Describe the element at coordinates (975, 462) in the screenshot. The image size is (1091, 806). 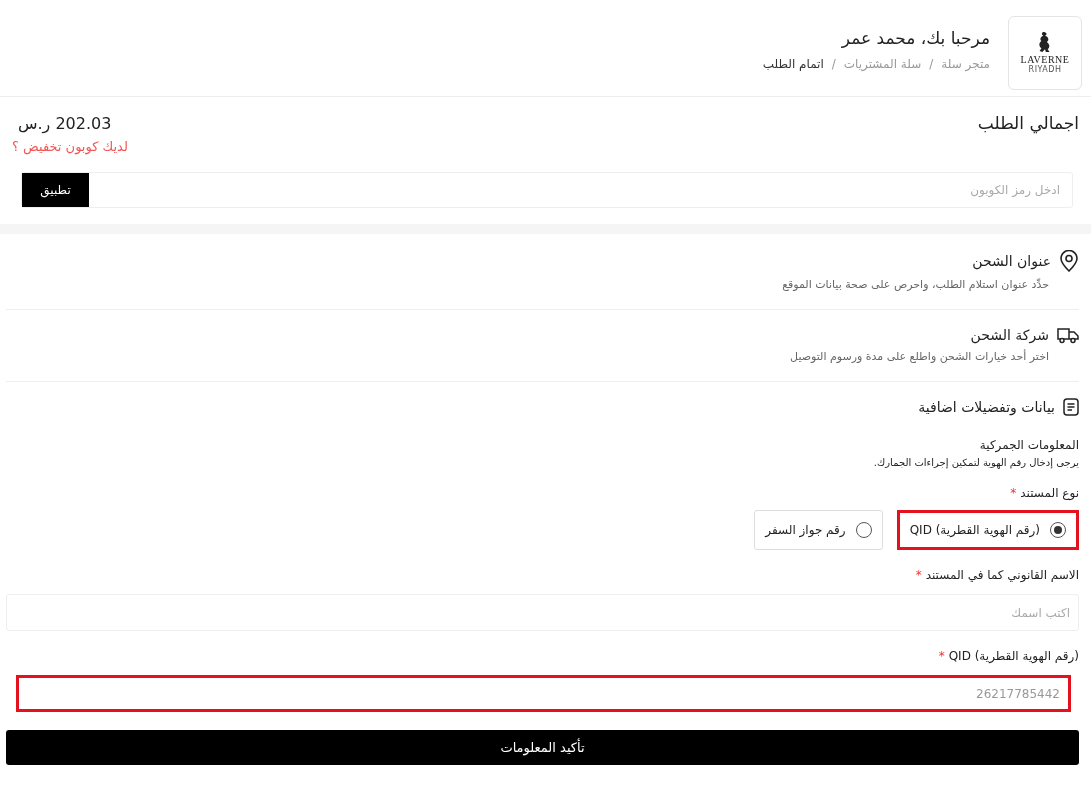
I see `customs-note: يرجى إدخال رقم الهوية لتمكين إجراءات الجمارك.` at that location.